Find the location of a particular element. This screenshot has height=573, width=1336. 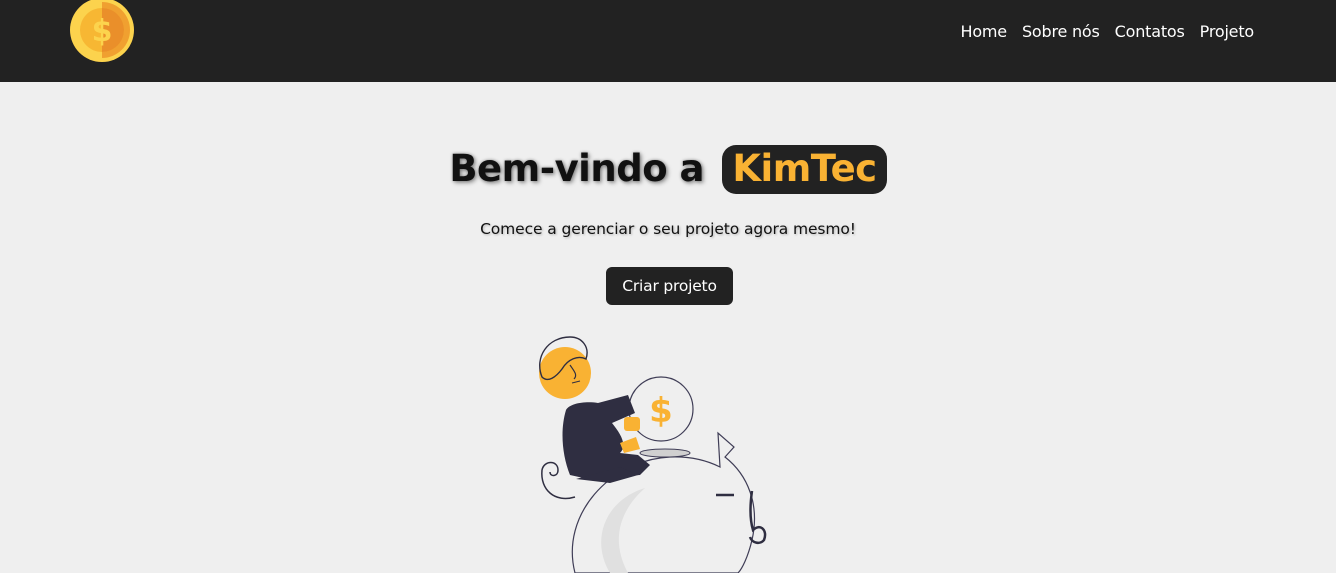

create-project-button: Criar projeto is located at coordinates (669, 286).